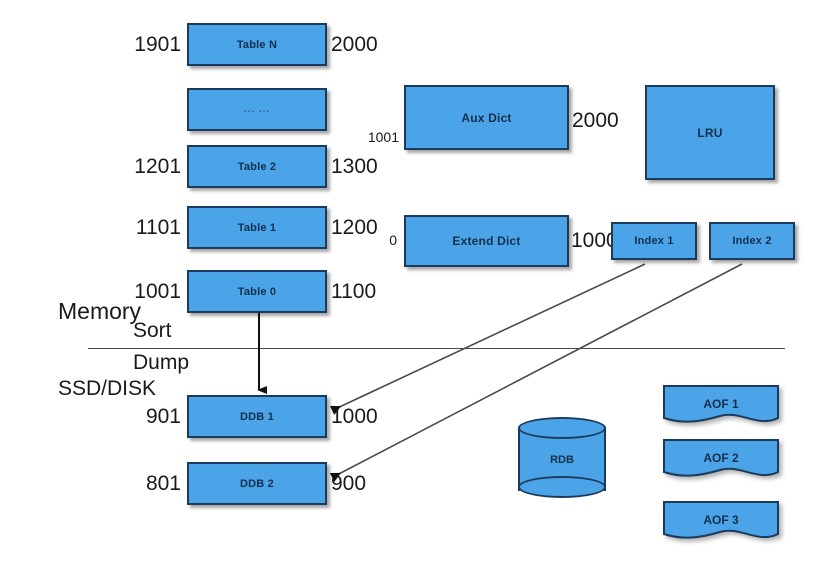  What do you see at coordinates (107, 388) in the screenshot?
I see `disk-region-label: SSD/DISK` at bounding box center [107, 388].